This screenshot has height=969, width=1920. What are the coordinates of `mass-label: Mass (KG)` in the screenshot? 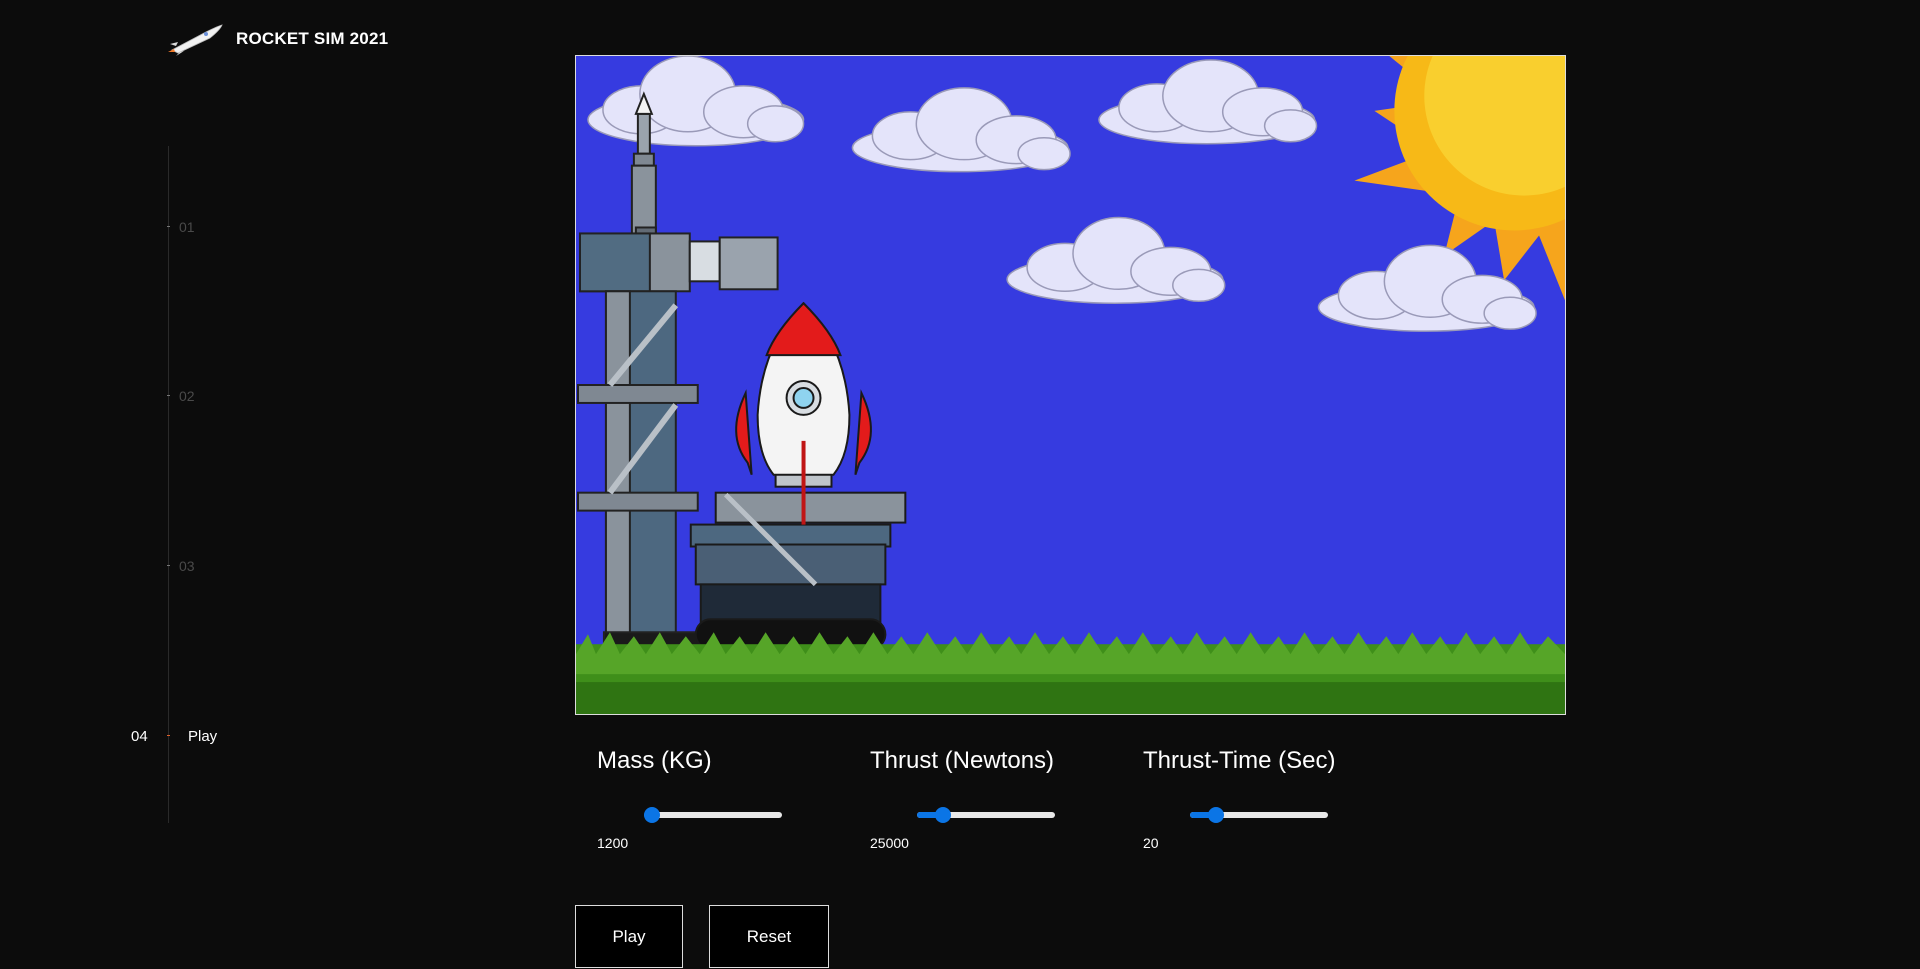 It's located at (654, 760).